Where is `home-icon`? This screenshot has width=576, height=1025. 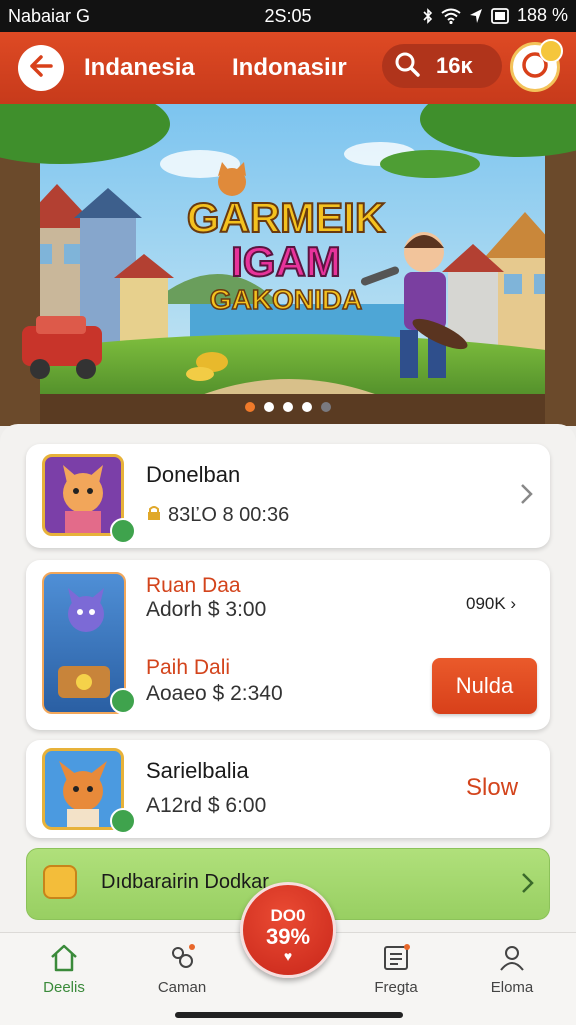
home-icon is located at coordinates (64, 958).